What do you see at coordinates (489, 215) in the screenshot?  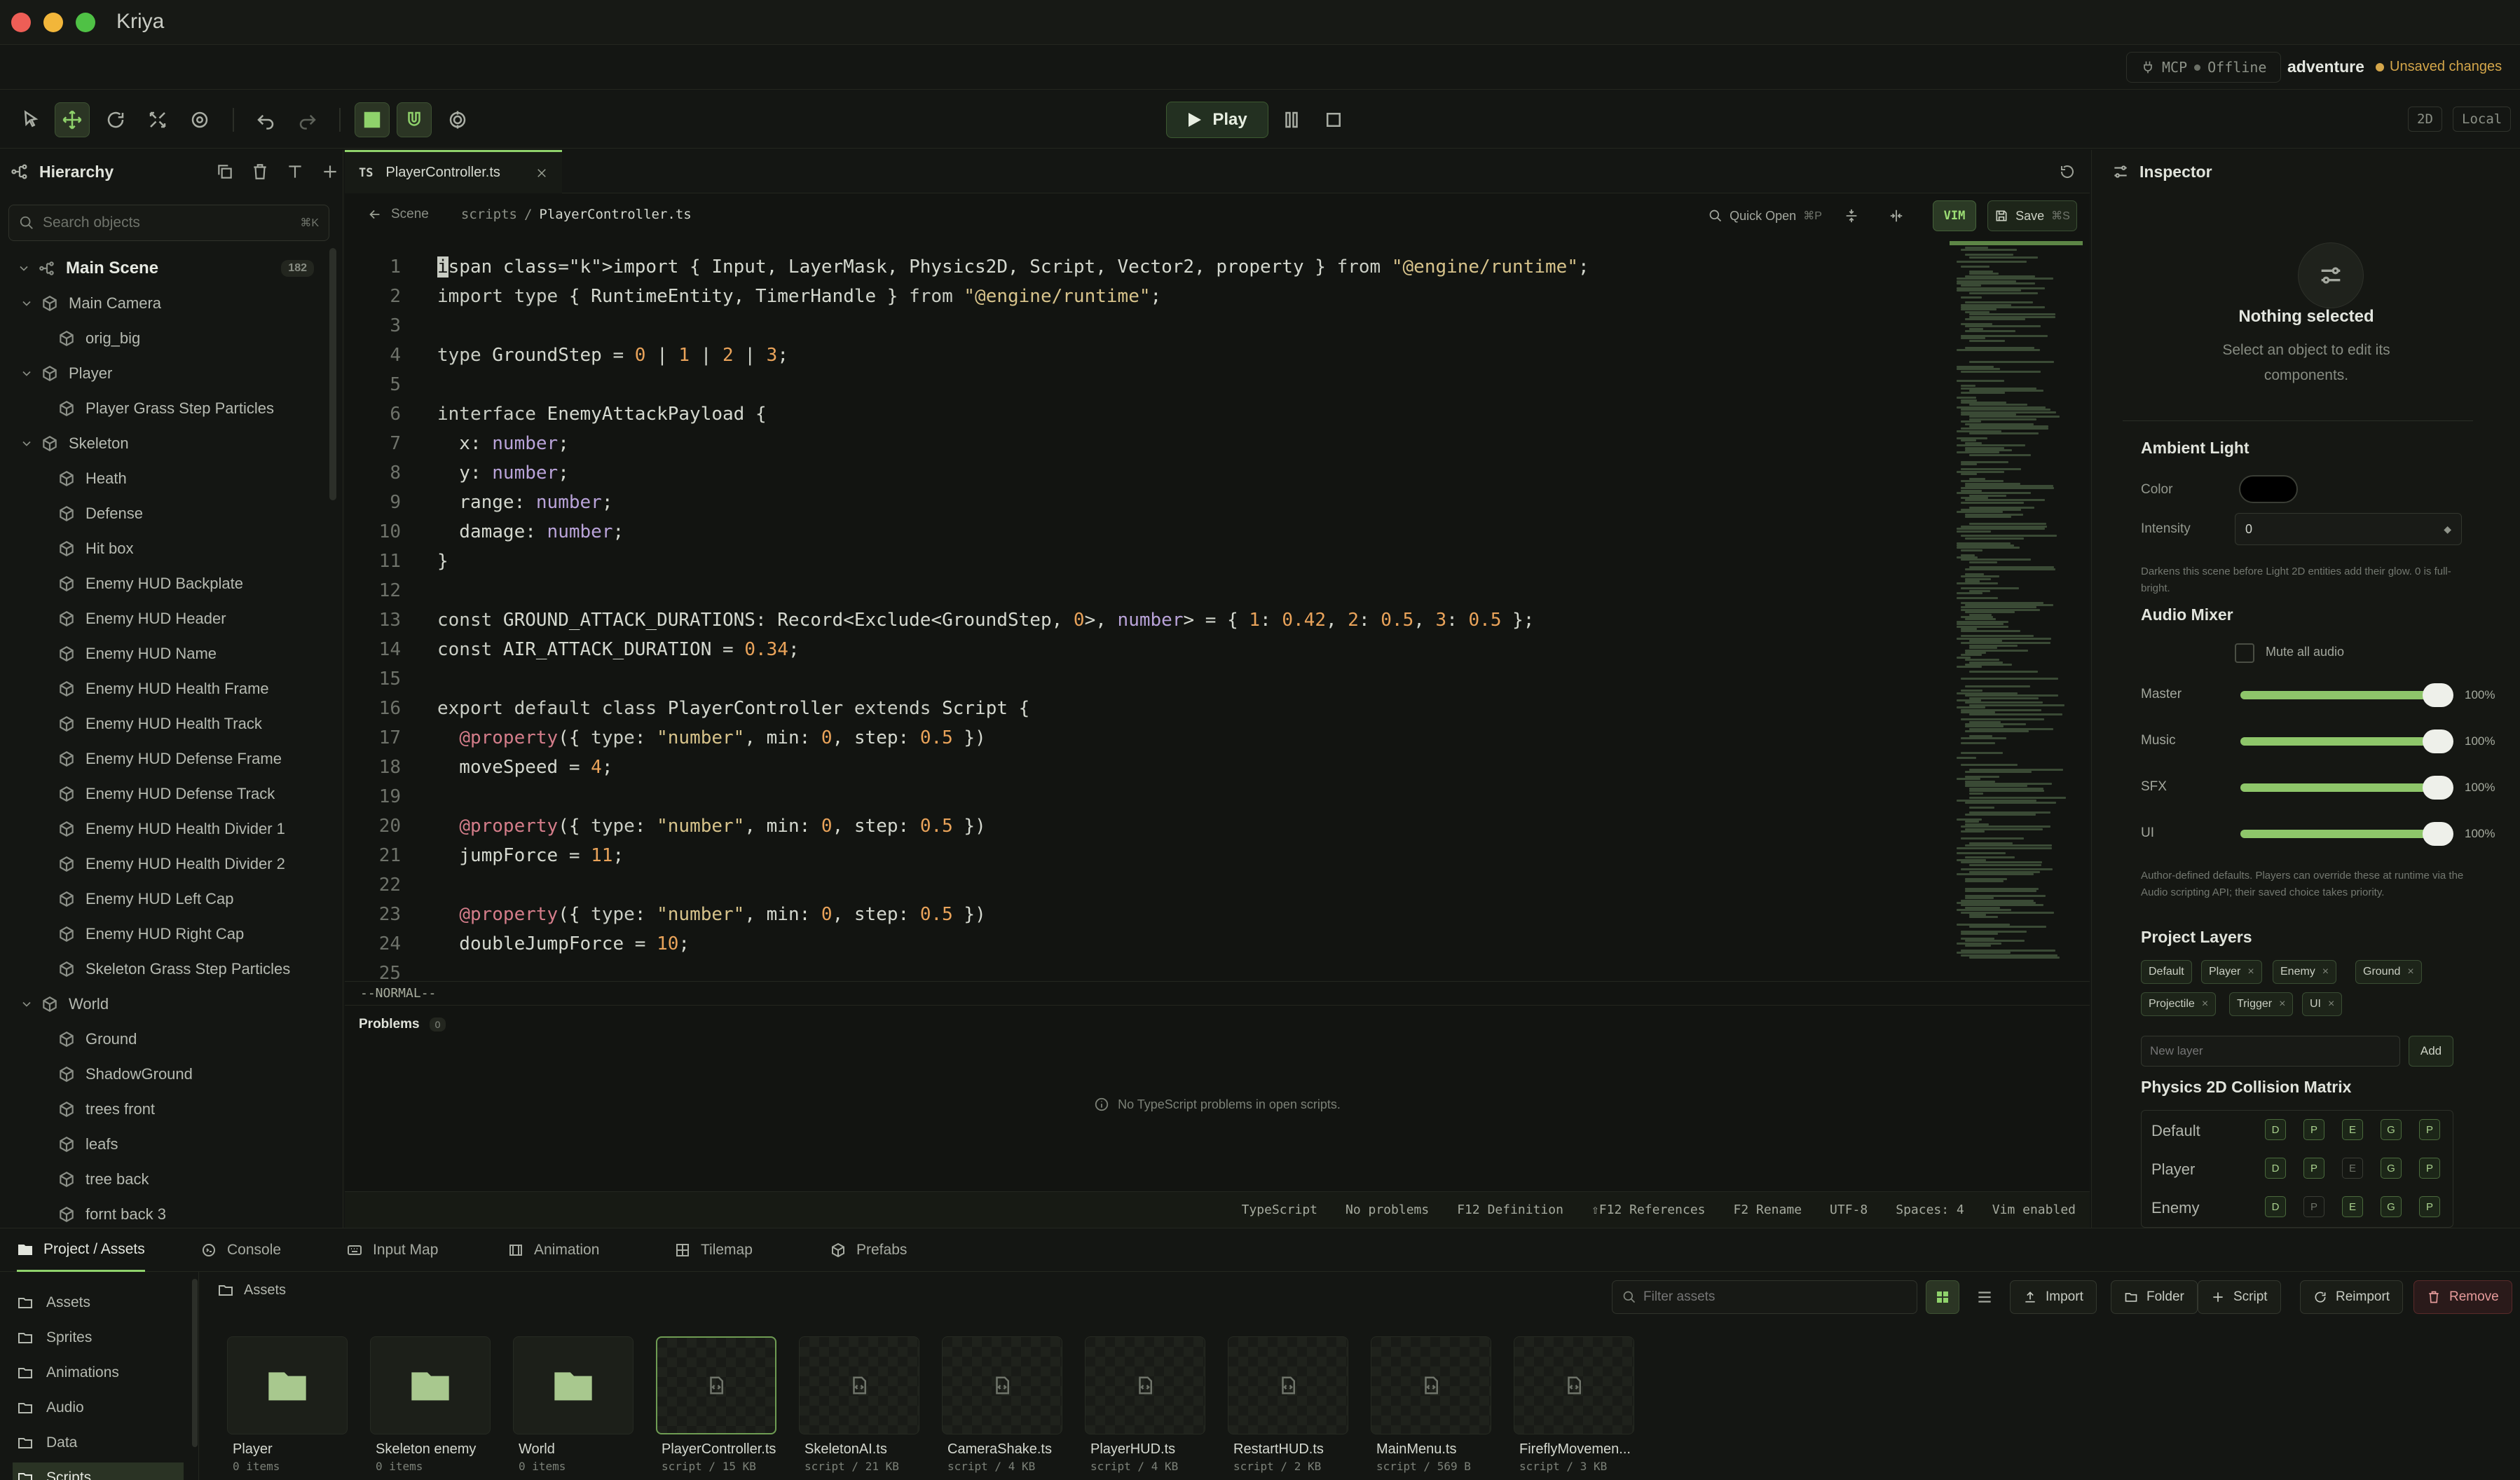 I see `breadcrumb-folder: scripts` at bounding box center [489, 215].